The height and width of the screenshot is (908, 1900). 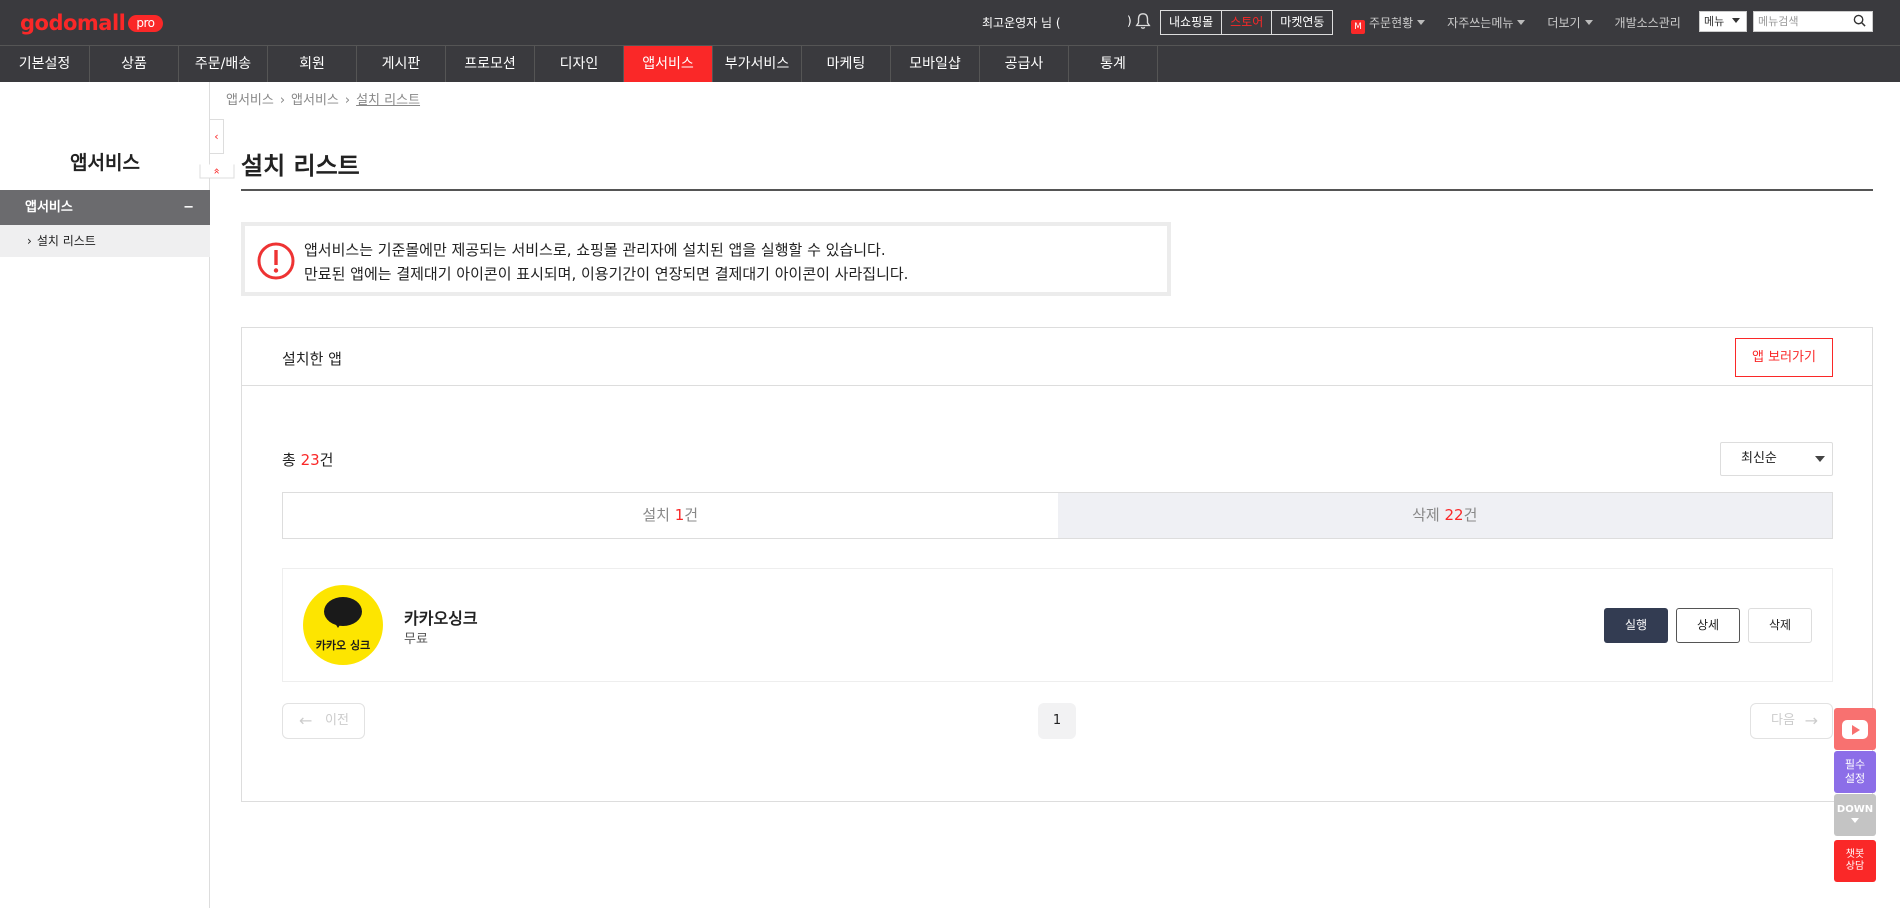 I want to click on card-title: 설치한 앱, so click(x=312, y=359).